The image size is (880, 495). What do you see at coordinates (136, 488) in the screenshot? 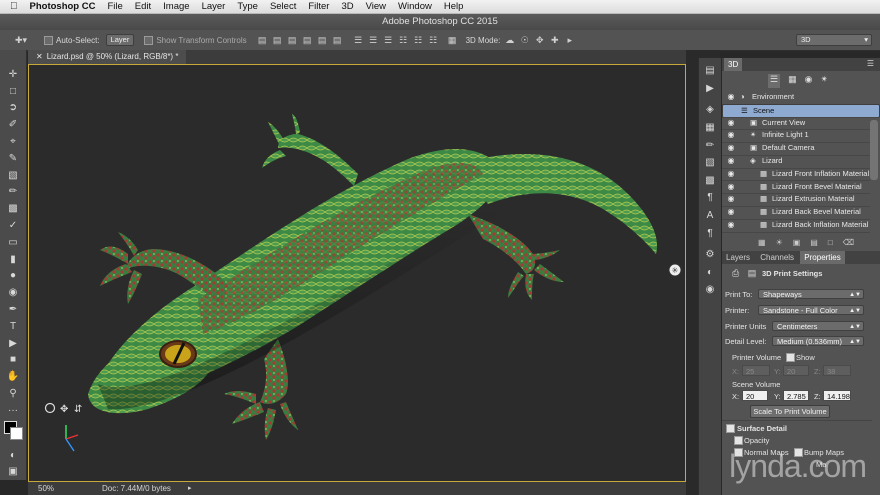
I see `document-size-info: Doc: 7.44M/0 bytes` at bounding box center [136, 488].